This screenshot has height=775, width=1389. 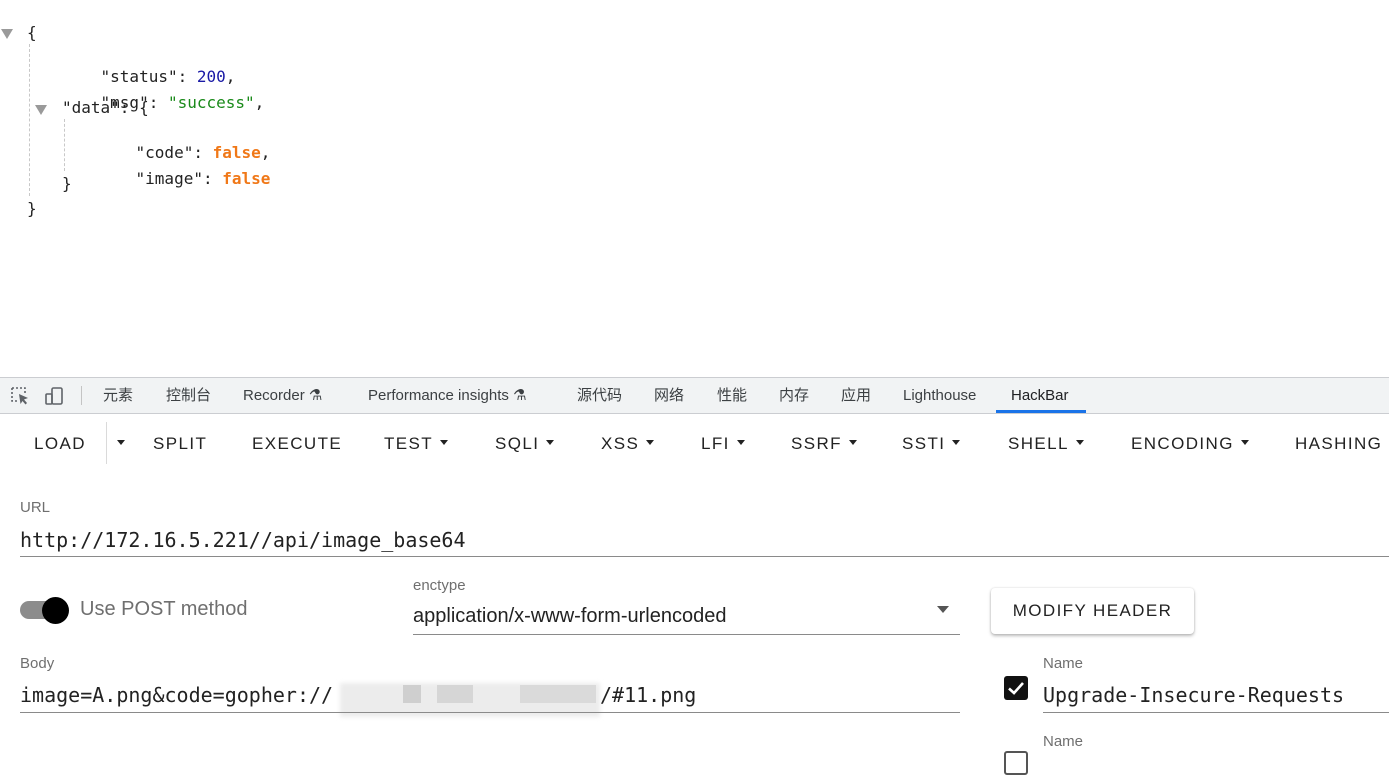 I want to click on tab-console: 控制台, so click(x=188, y=395).